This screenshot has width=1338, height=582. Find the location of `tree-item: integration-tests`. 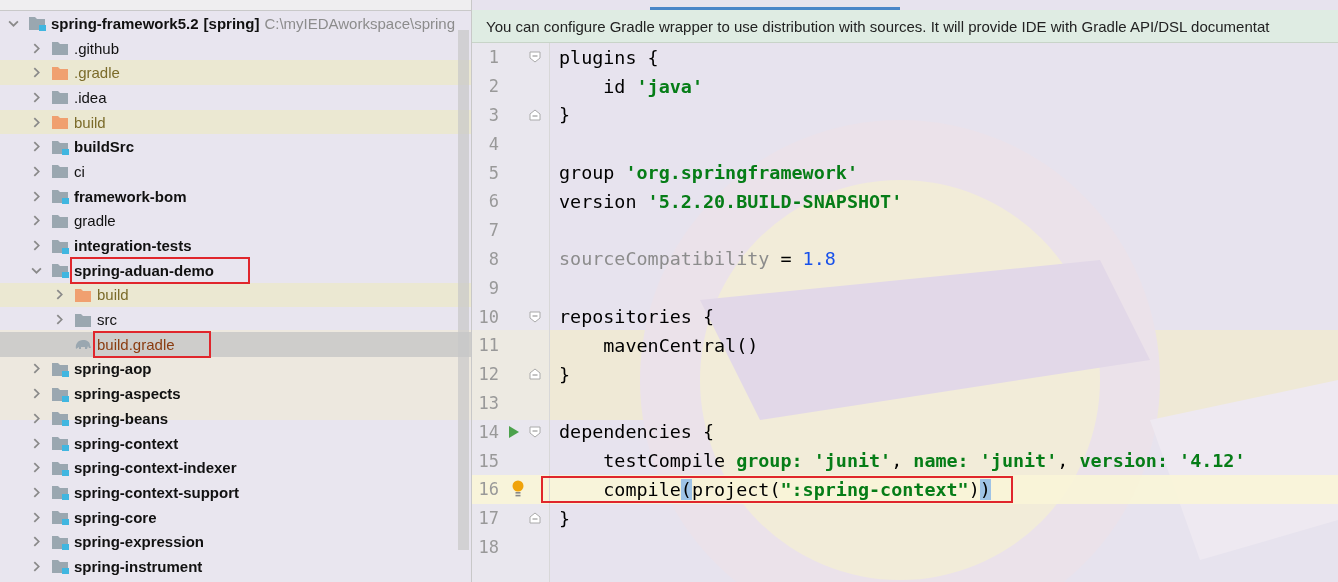

tree-item: integration-tests is located at coordinates (235, 245).